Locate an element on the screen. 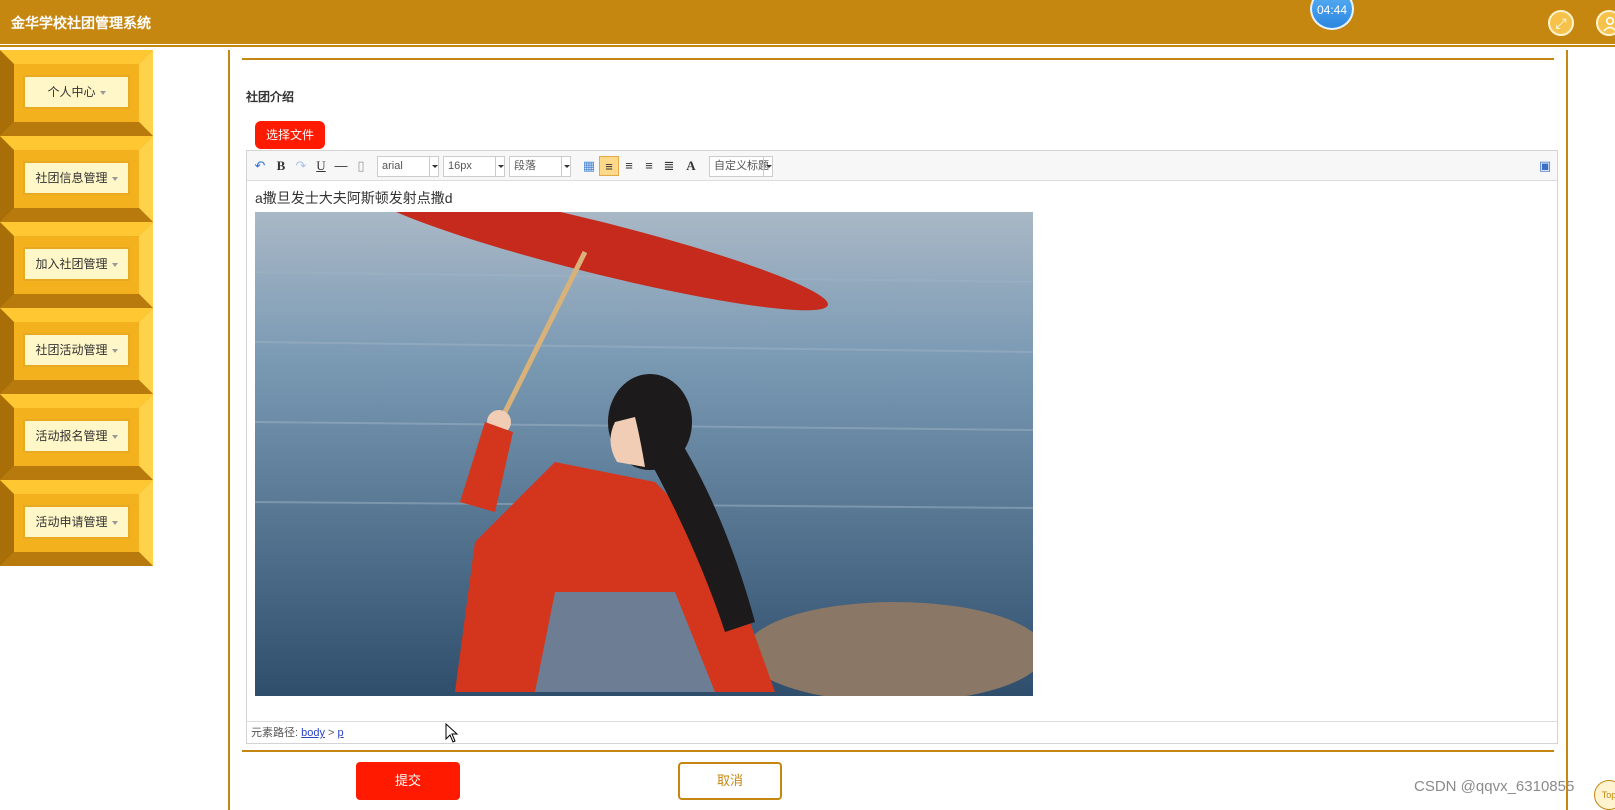 Image resolution: width=1615 pixels, height=810 pixels. cancel-button: 取消 is located at coordinates (730, 781).